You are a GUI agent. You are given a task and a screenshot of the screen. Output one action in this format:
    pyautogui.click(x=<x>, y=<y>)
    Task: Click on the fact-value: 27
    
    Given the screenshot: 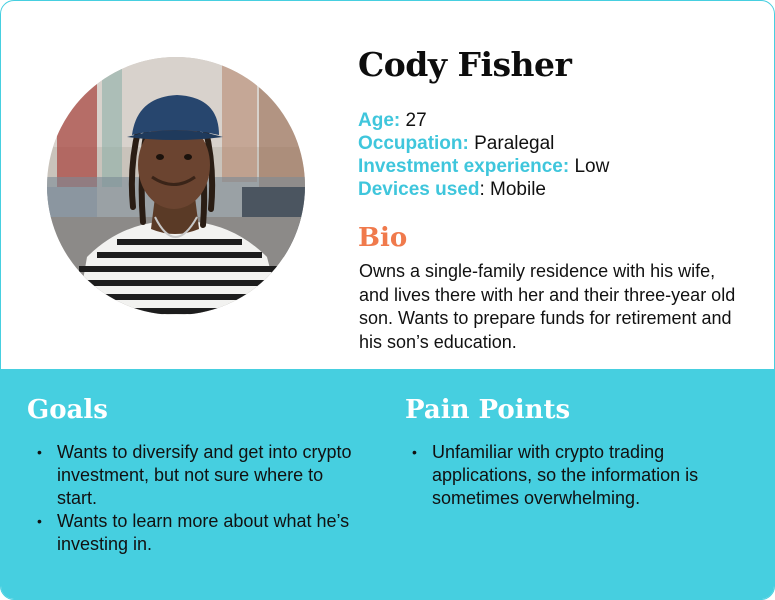 What is the action you would take?
    pyautogui.click(x=413, y=120)
    